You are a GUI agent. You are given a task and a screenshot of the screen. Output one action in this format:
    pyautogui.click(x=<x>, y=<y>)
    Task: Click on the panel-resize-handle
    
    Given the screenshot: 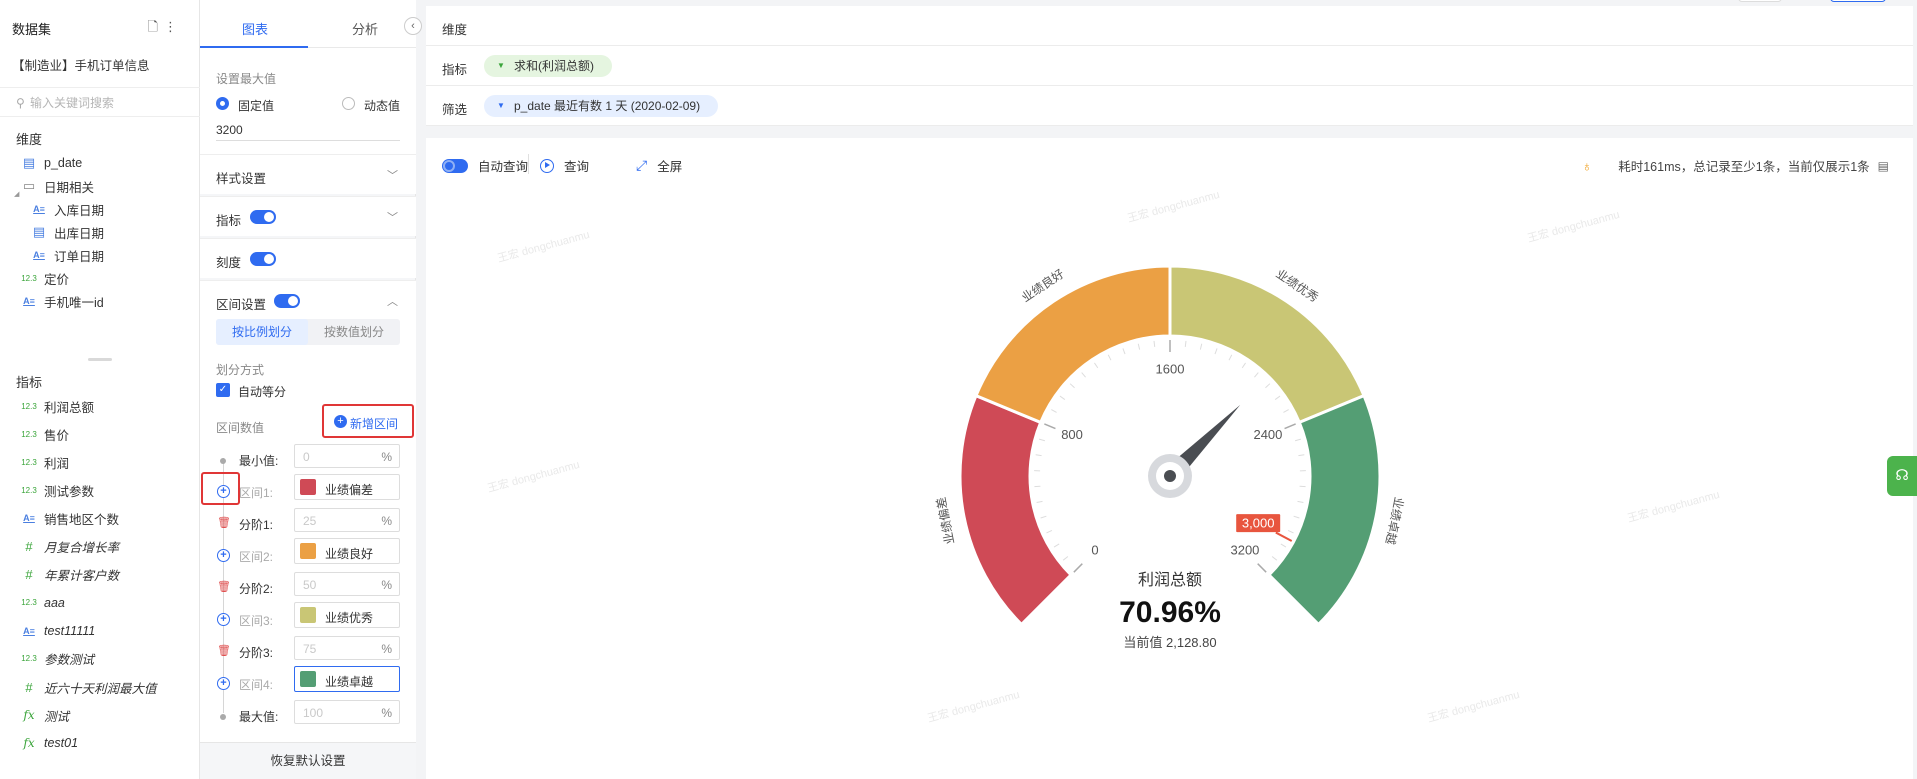 What is the action you would take?
    pyautogui.click(x=100, y=359)
    